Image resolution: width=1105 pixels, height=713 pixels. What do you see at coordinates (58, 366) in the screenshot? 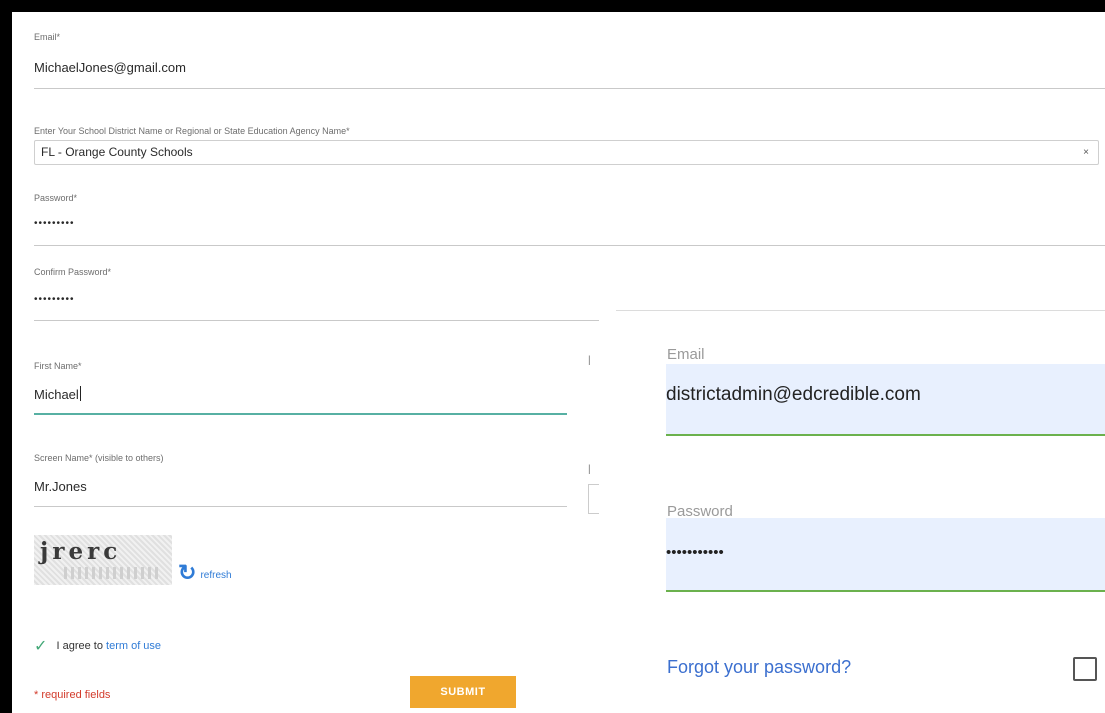
I see `first-name-label: First Name*` at bounding box center [58, 366].